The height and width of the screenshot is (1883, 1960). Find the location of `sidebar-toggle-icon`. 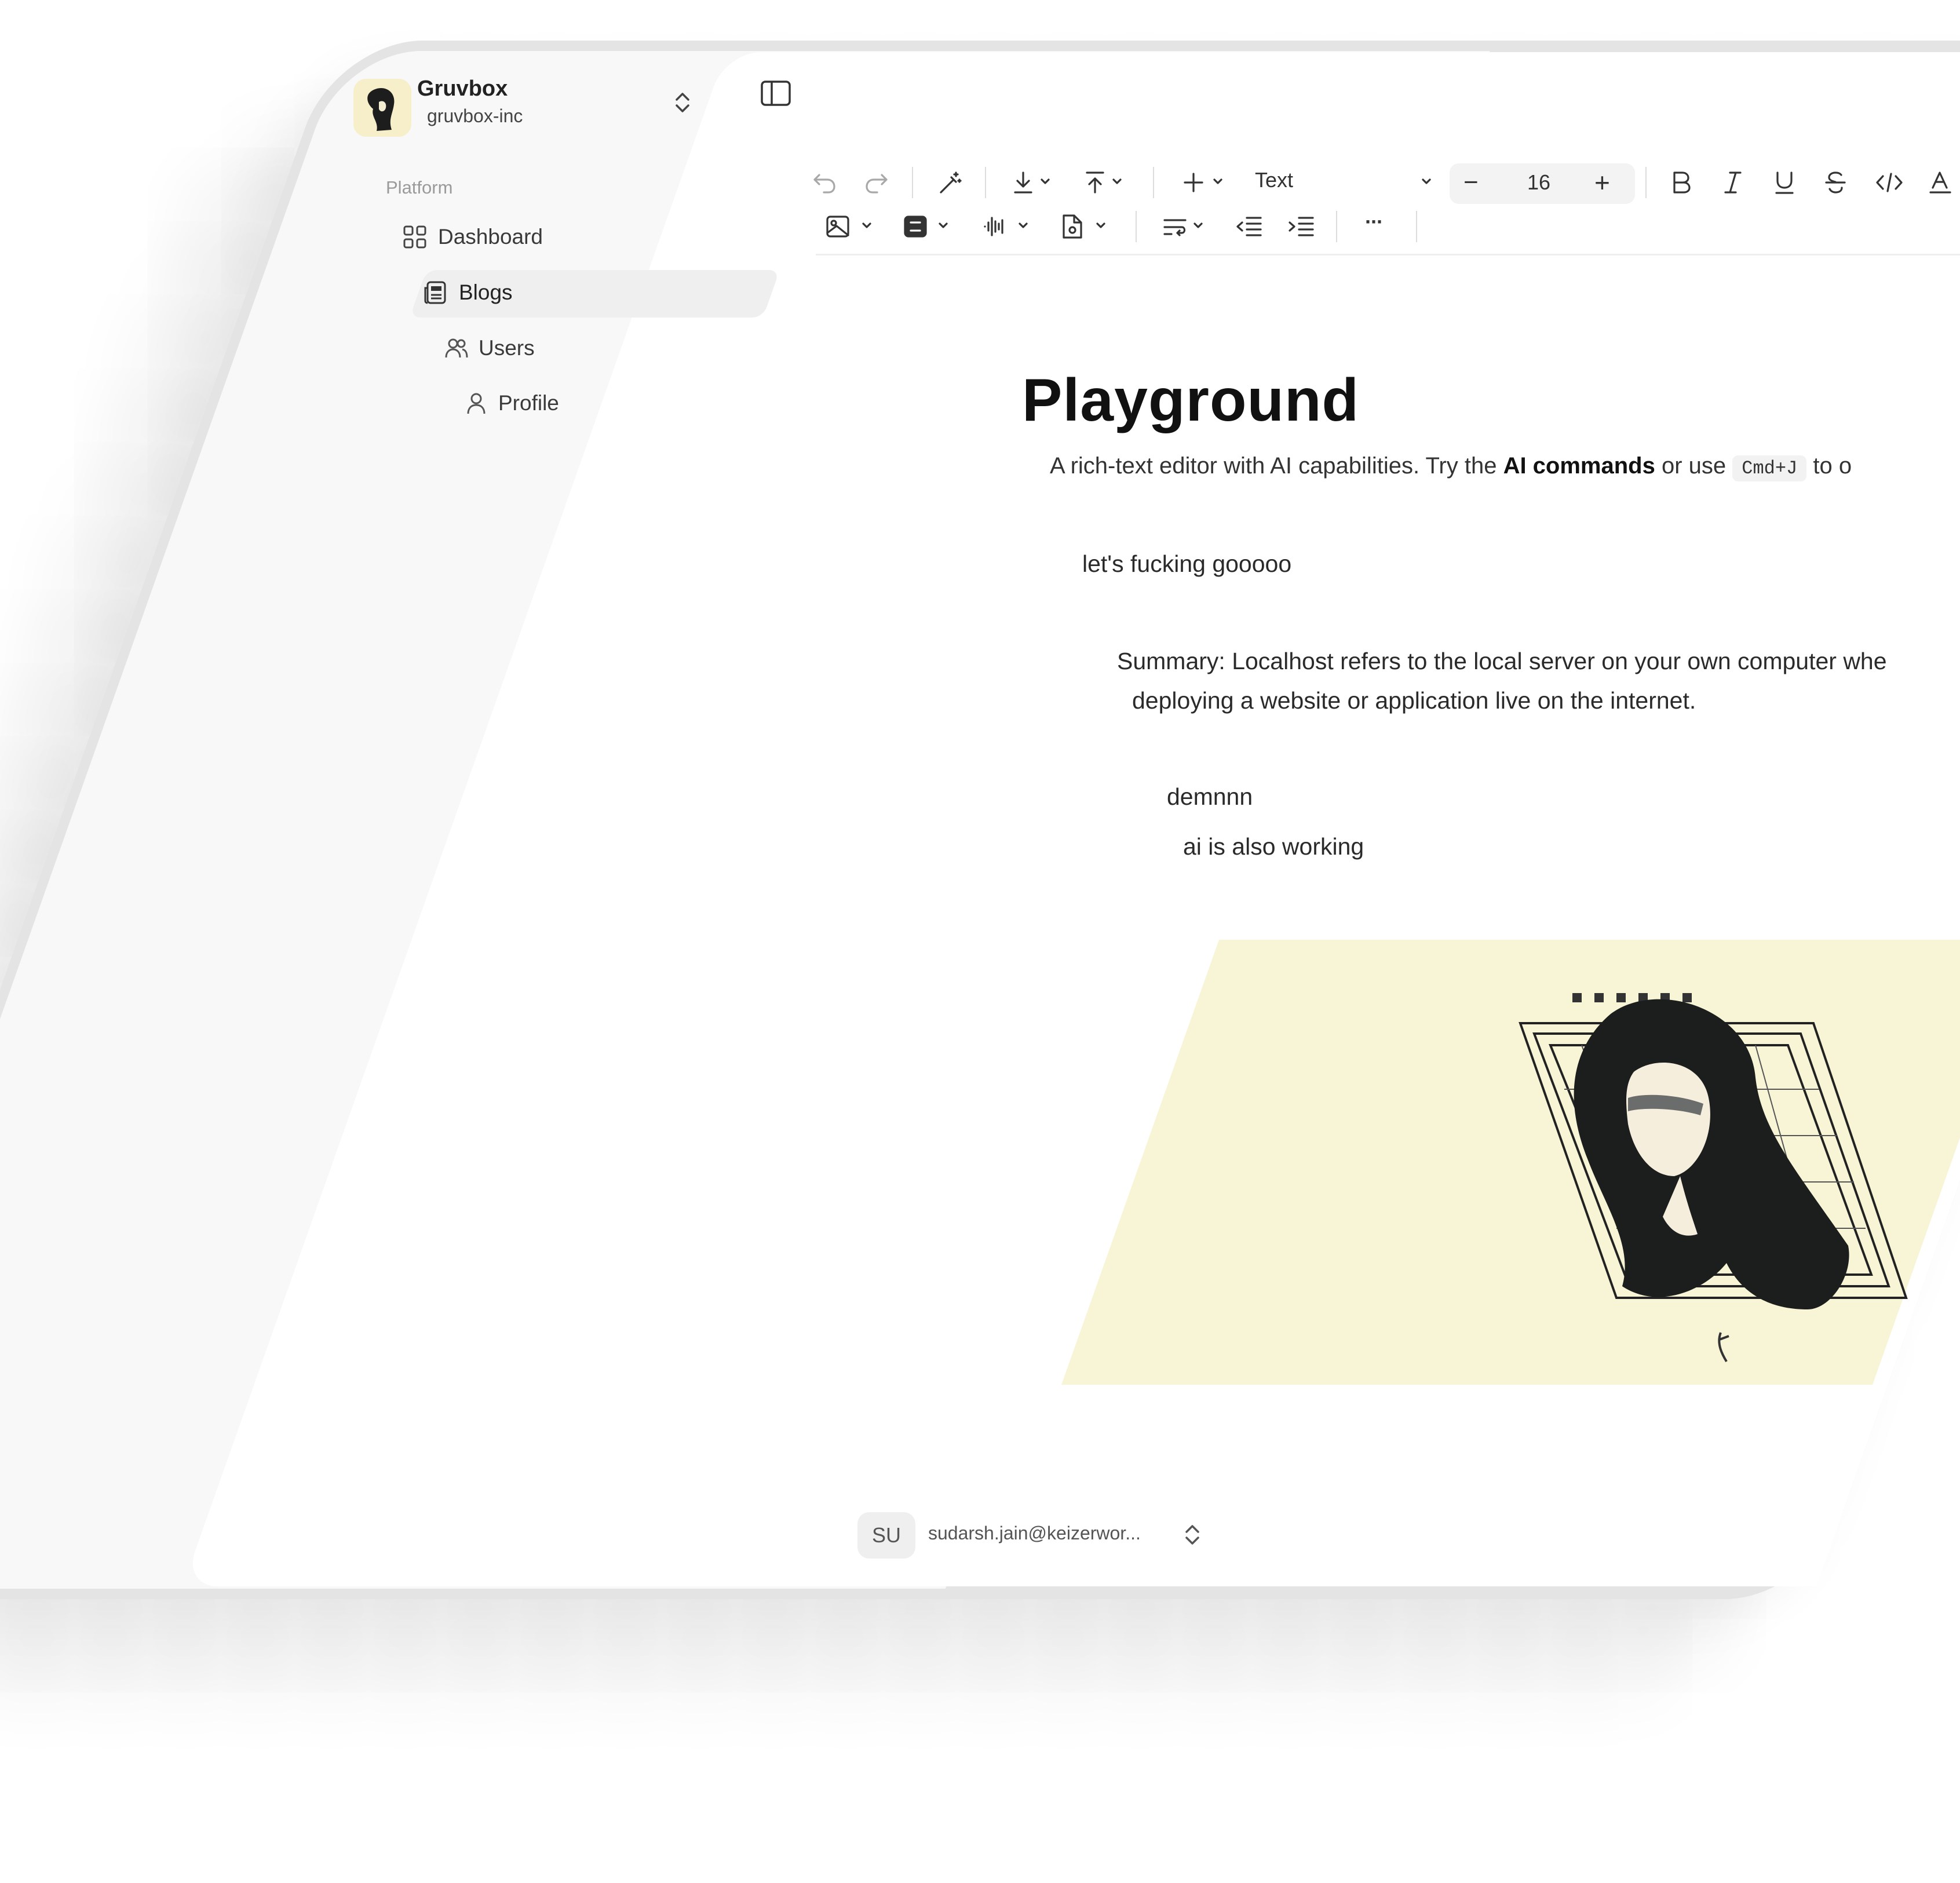

sidebar-toggle-icon is located at coordinates (775, 93).